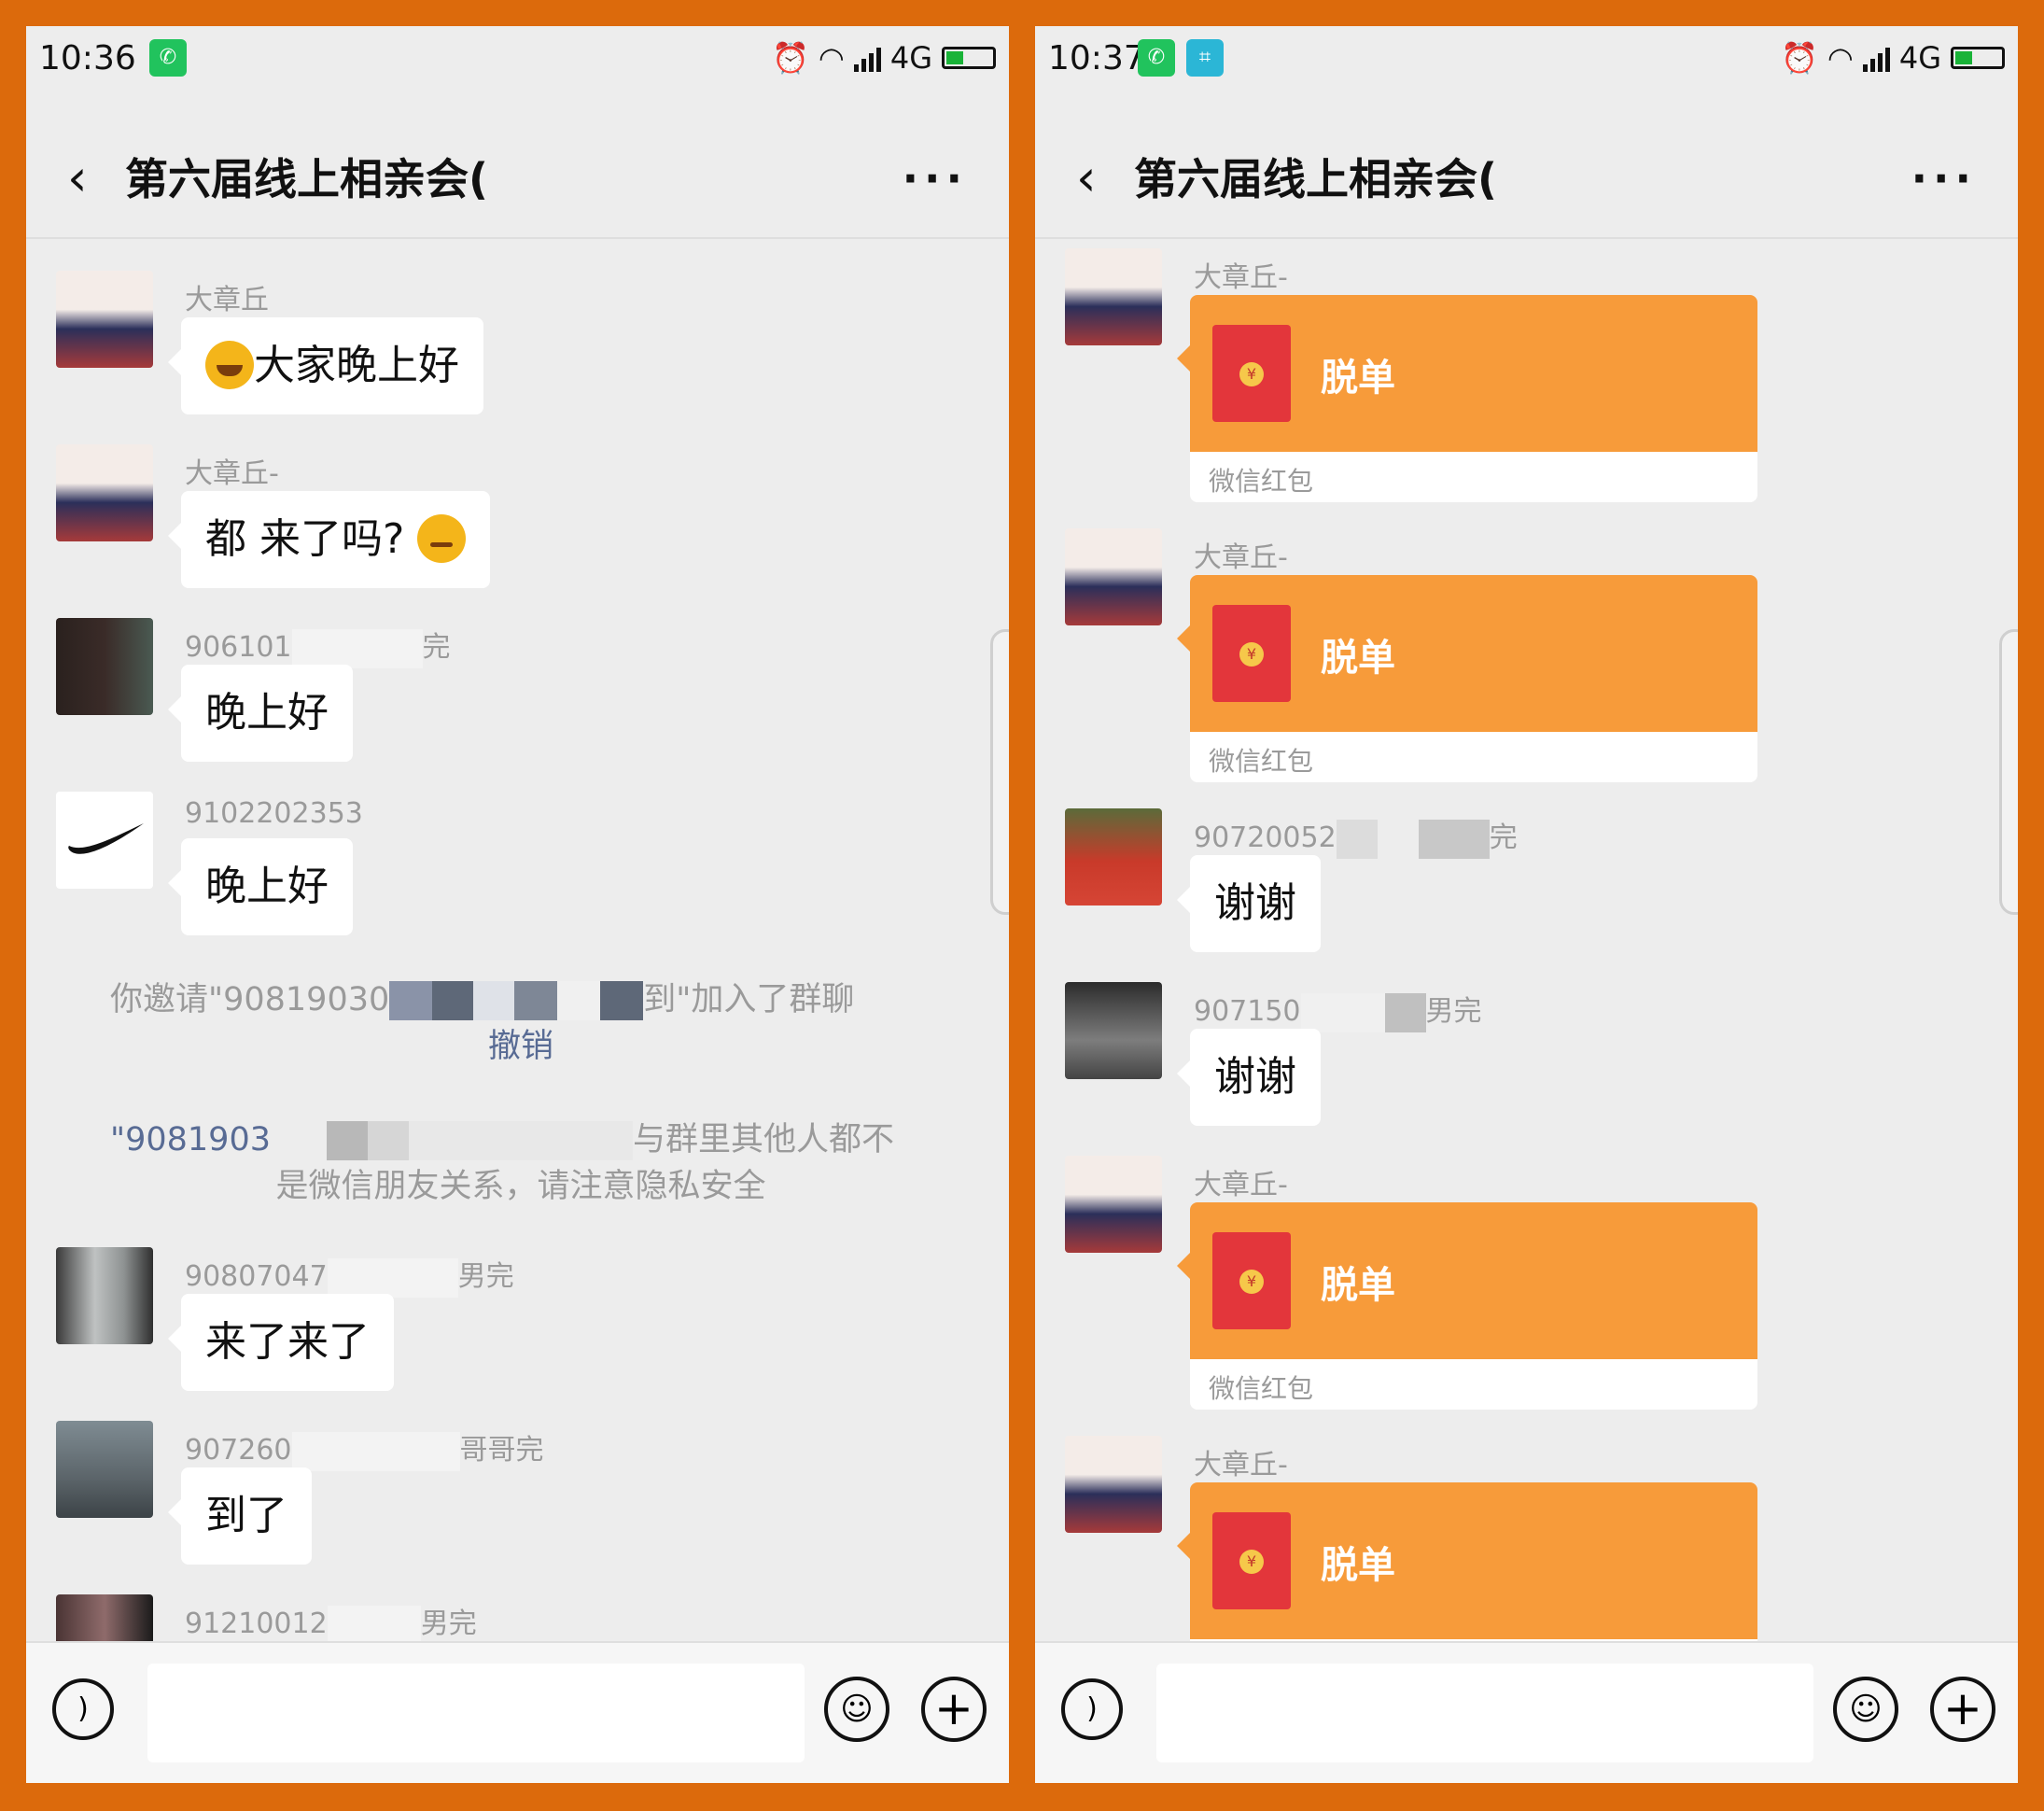 This screenshot has width=2044, height=1811. What do you see at coordinates (287, 1342) in the screenshot?
I see `message-text: 来了来了` at bounding box center [287, 1342].